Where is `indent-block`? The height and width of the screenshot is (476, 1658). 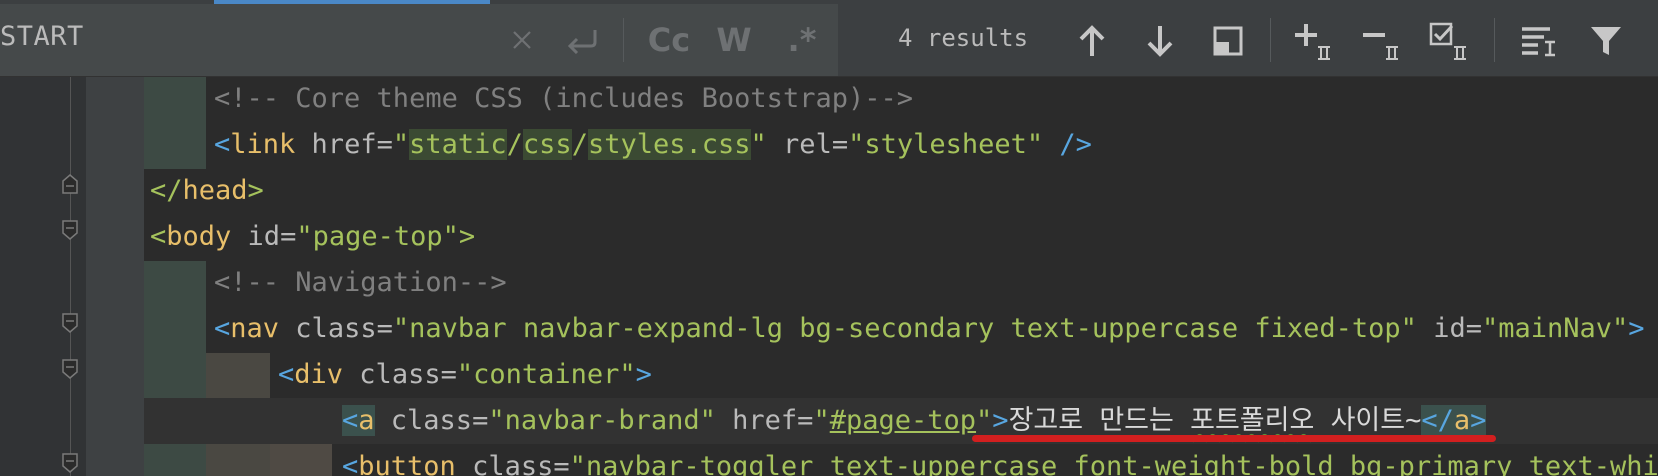
indent-block is located at coordinates (175, 123).